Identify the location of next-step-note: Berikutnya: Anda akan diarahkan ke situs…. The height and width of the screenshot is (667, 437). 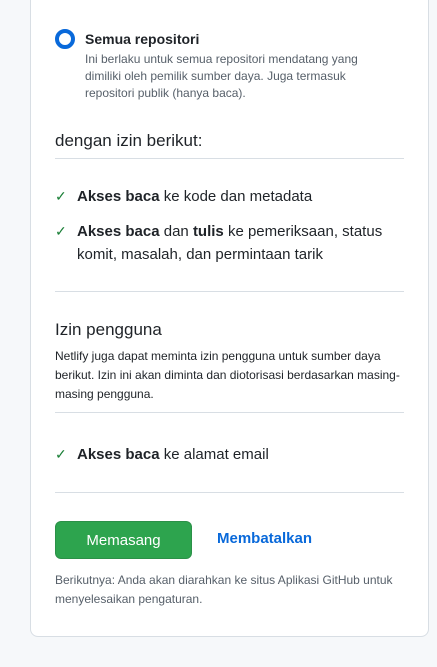
(224, 589).